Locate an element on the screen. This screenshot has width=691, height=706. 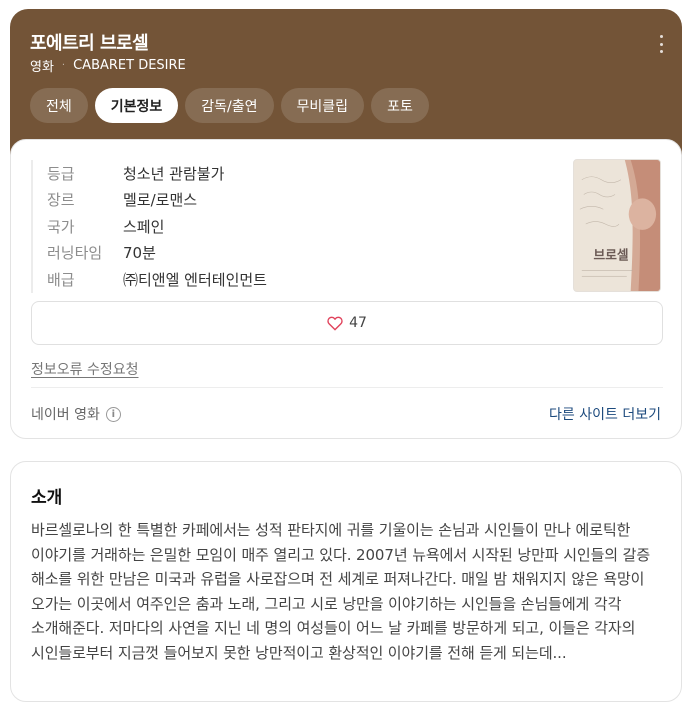
info-value: 스페인 is located at coordinates (144, 226).